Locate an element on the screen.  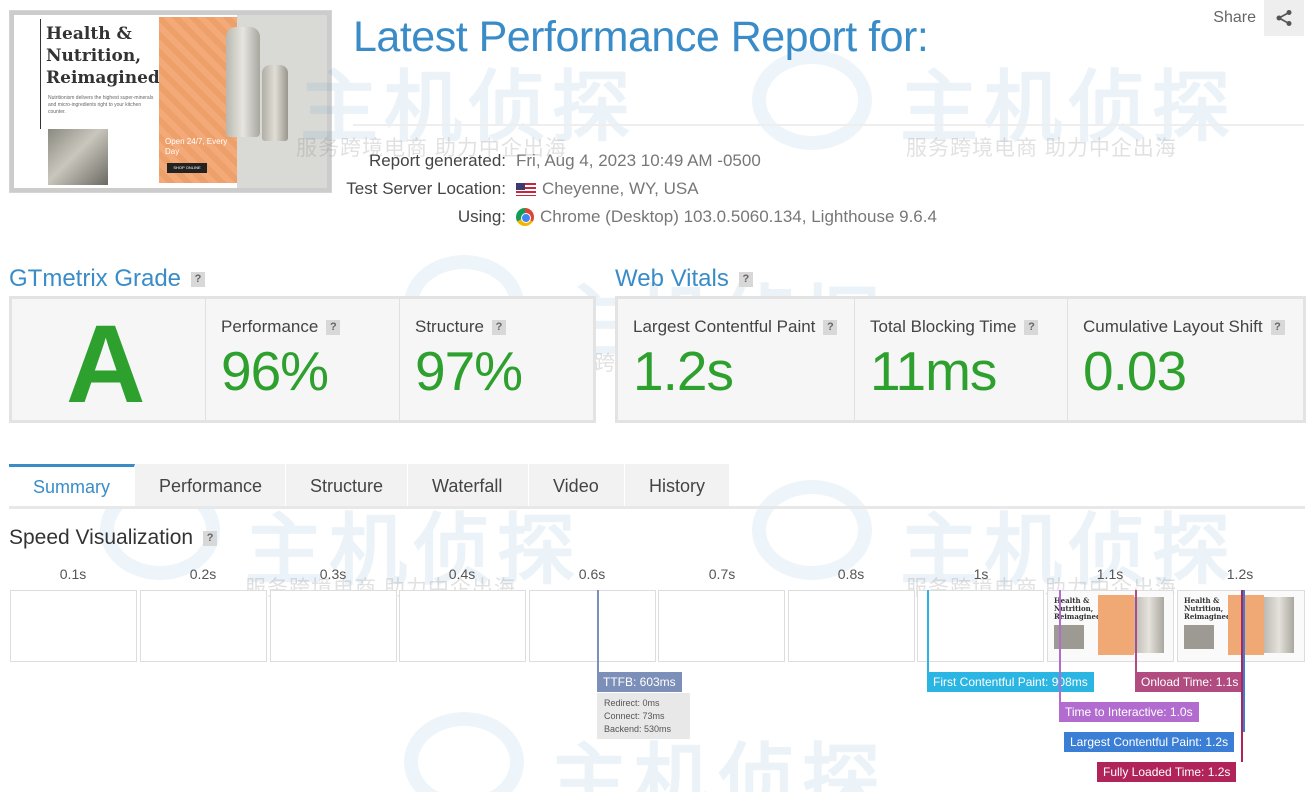
ttfb-marker-line is located at coordinates (598, 631).